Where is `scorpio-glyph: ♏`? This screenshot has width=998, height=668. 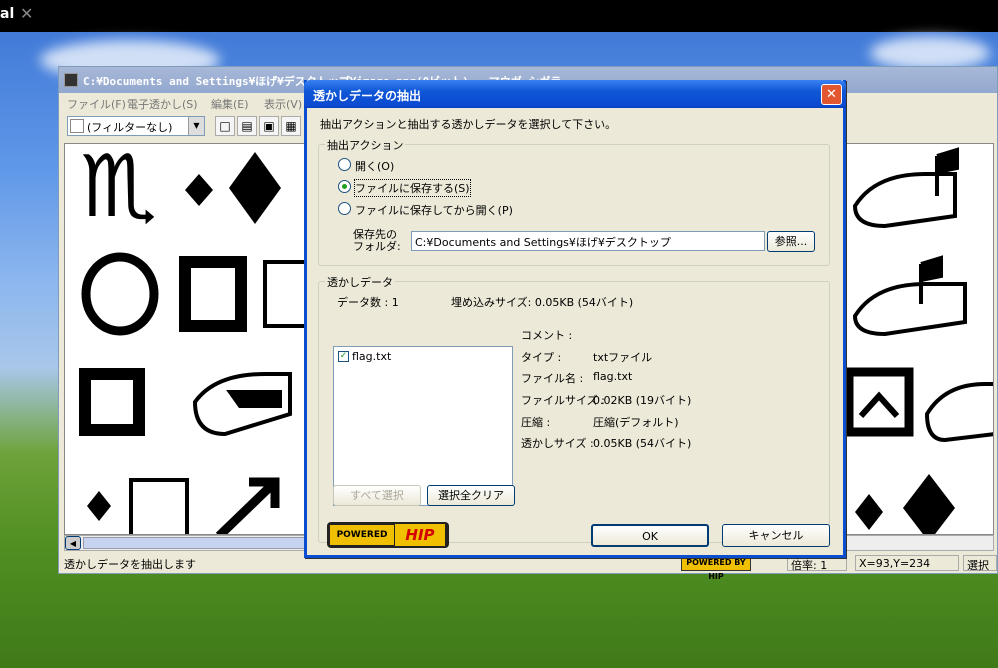 scorpio-glyph: ♏ is located at coordinates (118, 190).